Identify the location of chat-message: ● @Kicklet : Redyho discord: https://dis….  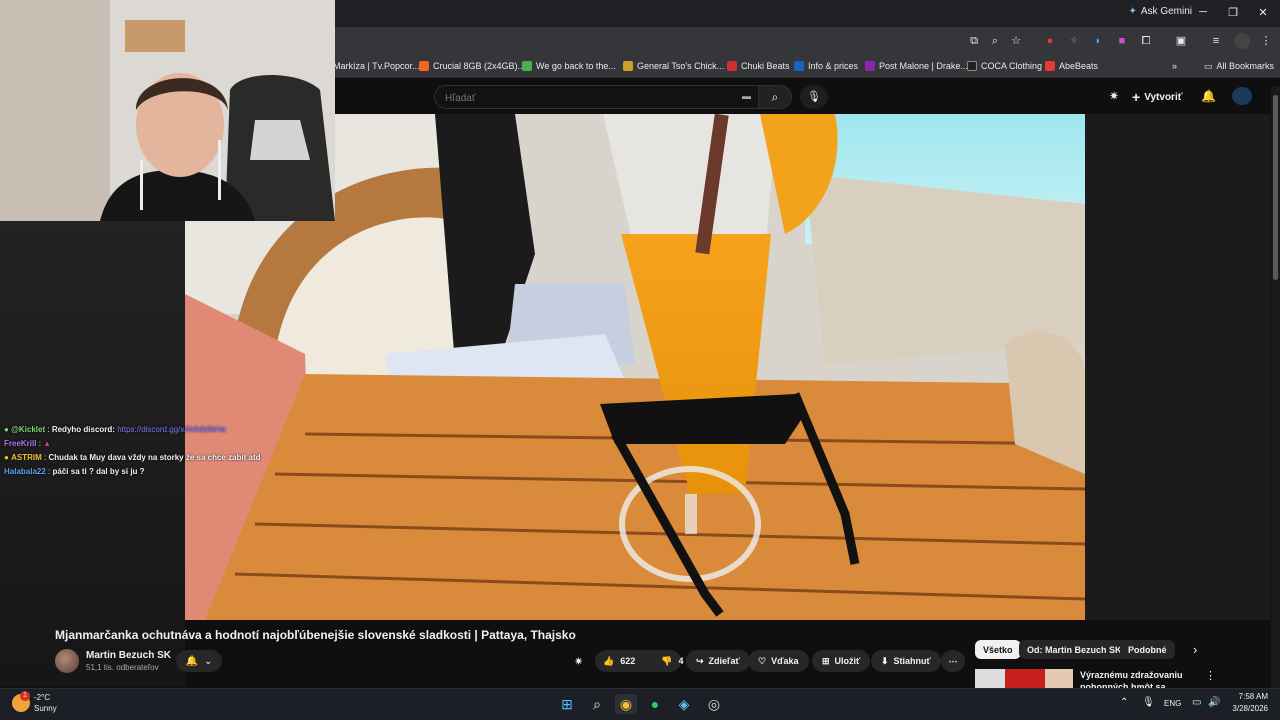
(115, 429).